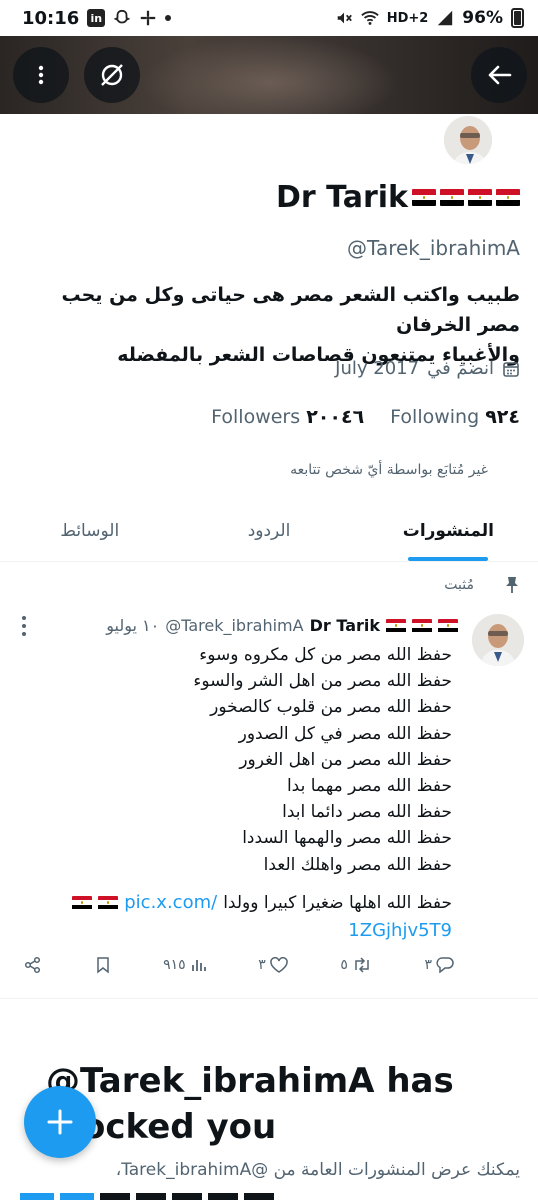 The height and width of the screenshot is (1200, 538). Describe the element at coordinates (262, 965) in the screenshot. I see `like-count: ٣` at that location.